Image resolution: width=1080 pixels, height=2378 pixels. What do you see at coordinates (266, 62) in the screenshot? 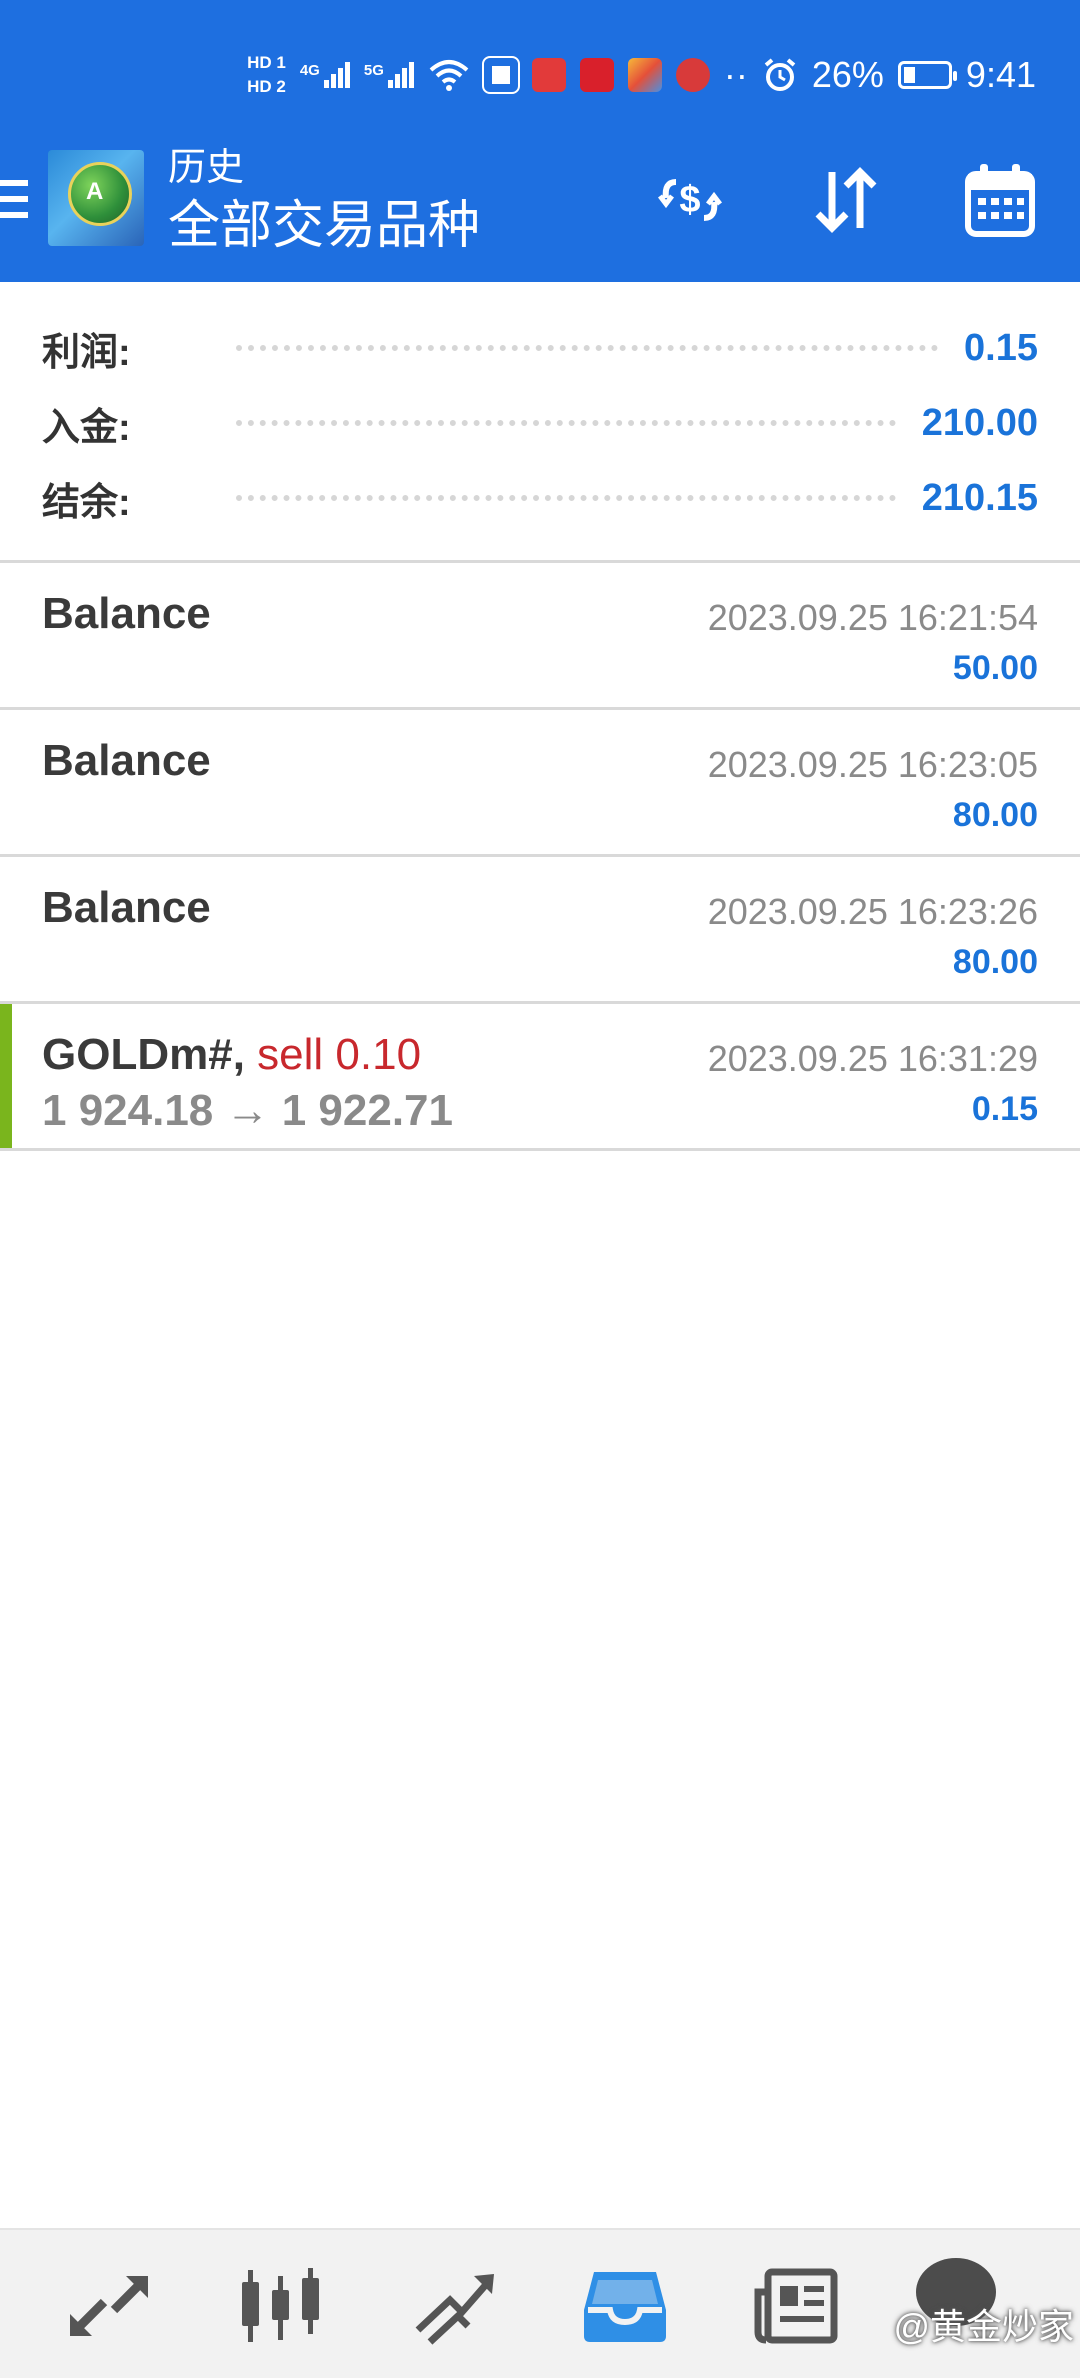
I see `sim1-label: HD 1` at bounding box center [266, 62].